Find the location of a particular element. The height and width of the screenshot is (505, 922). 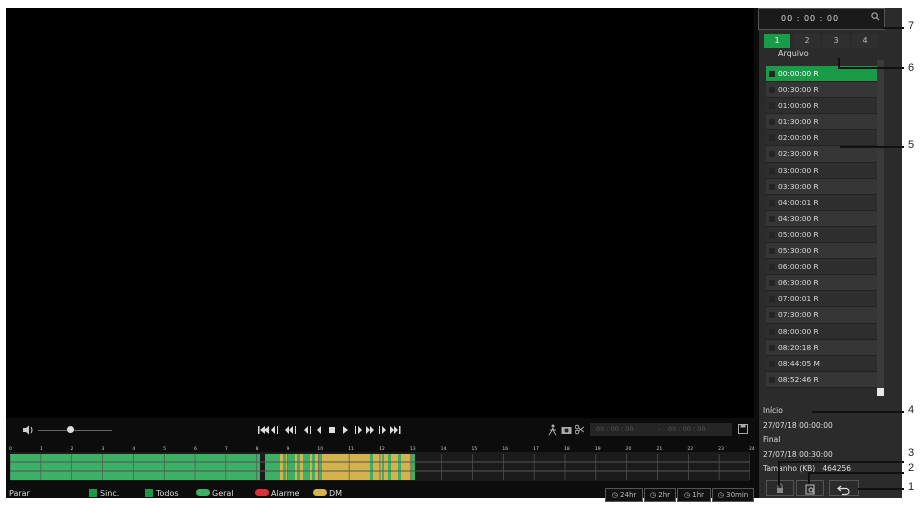

row-time: 03:30:00 R is located at coordinates (798, 186).